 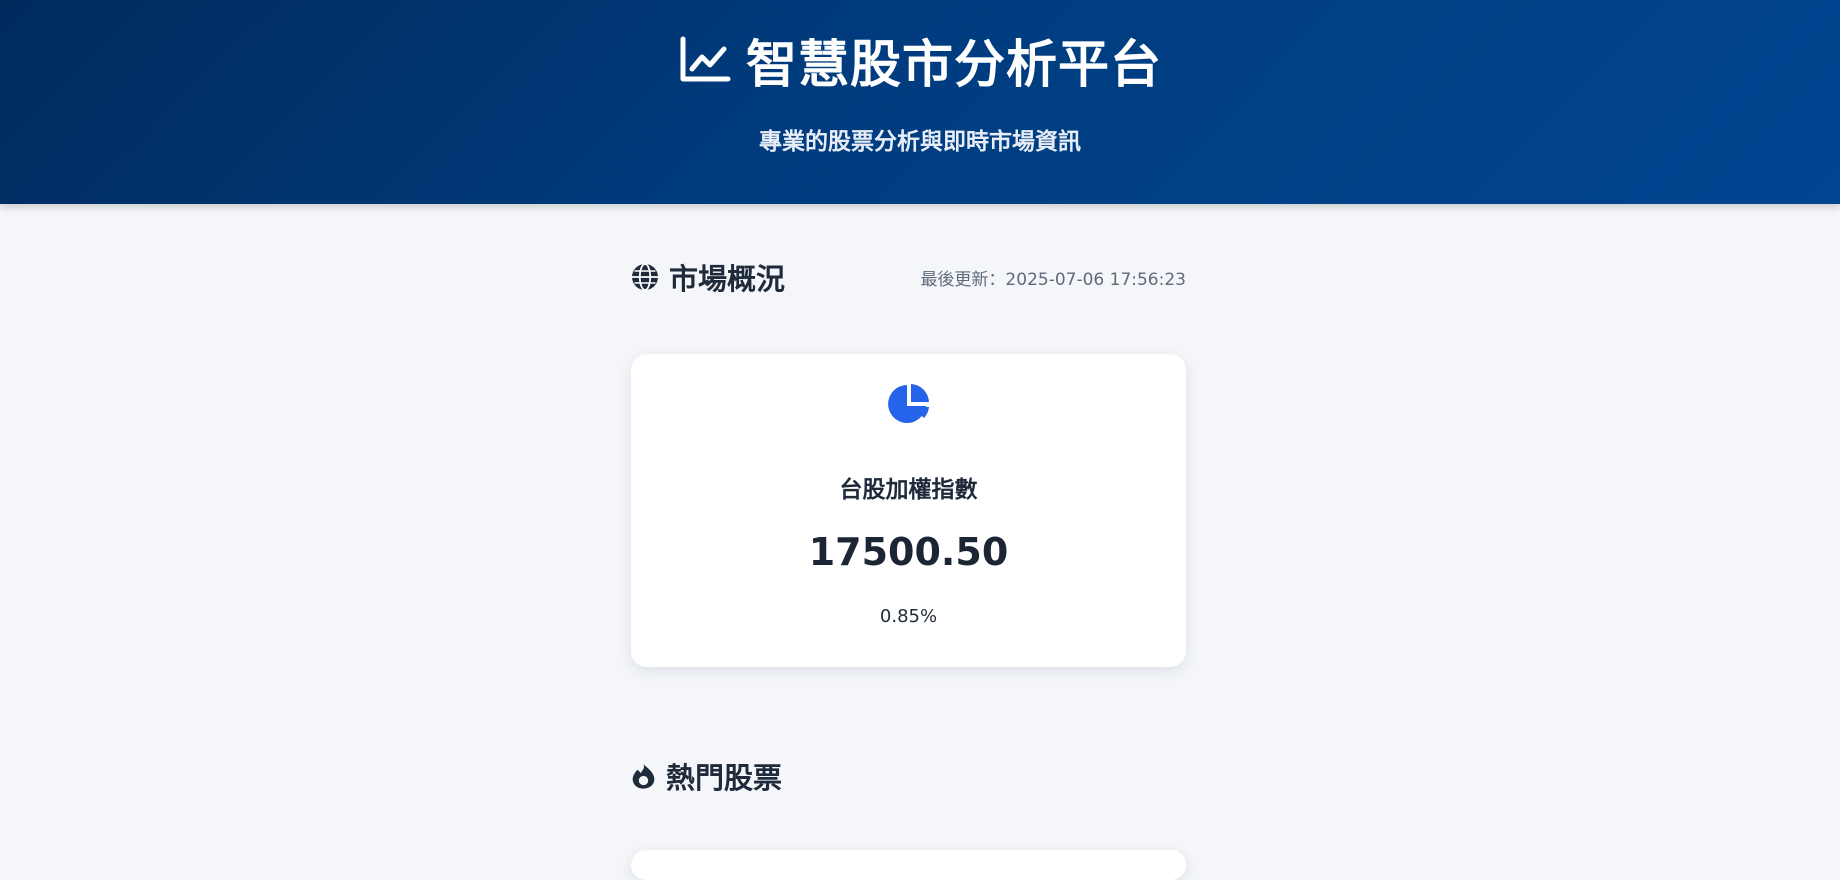 What do you see at coordinates (908, 490) in the screenshot?
I see `index-card-label: 台股加權指數` at bounding box center [908, 490].